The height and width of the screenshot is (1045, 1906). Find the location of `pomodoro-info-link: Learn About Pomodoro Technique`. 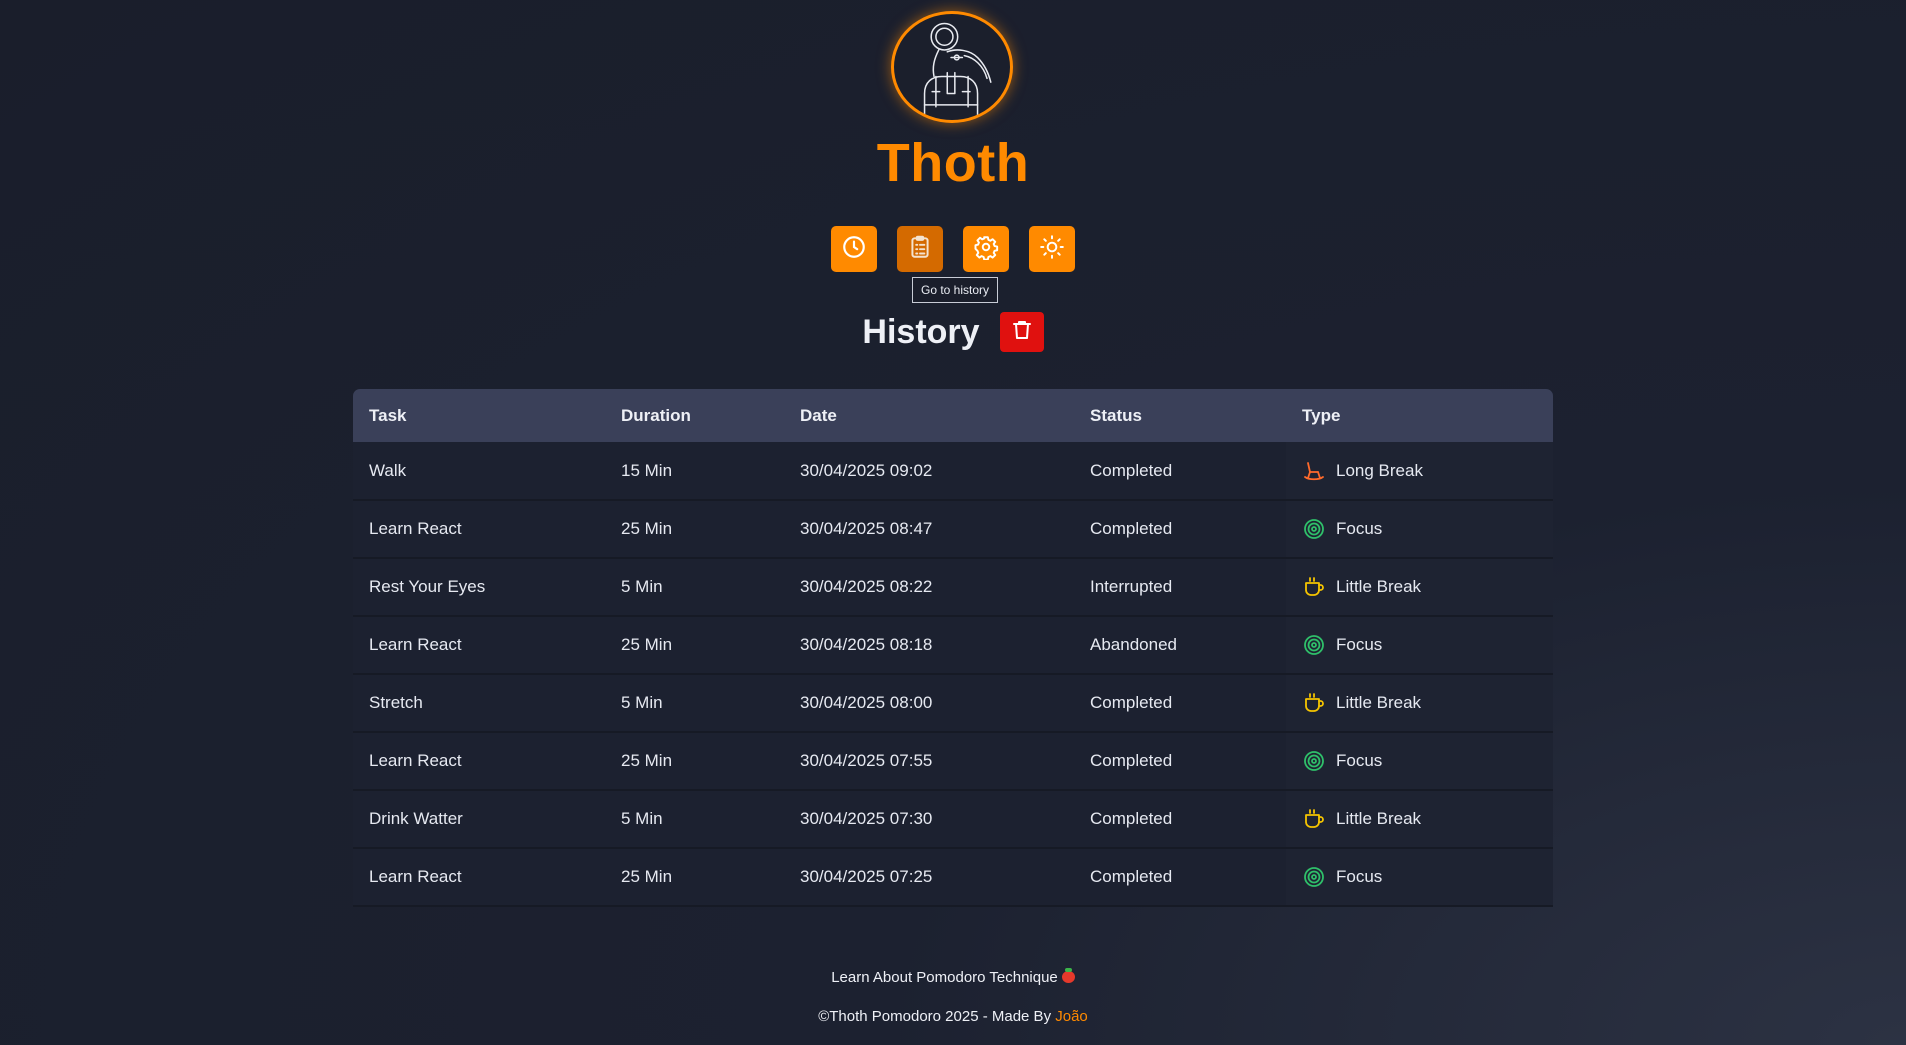

pomodoro-info-link: Learn About Pomodoro Technique is located at coordinates (953, 977).